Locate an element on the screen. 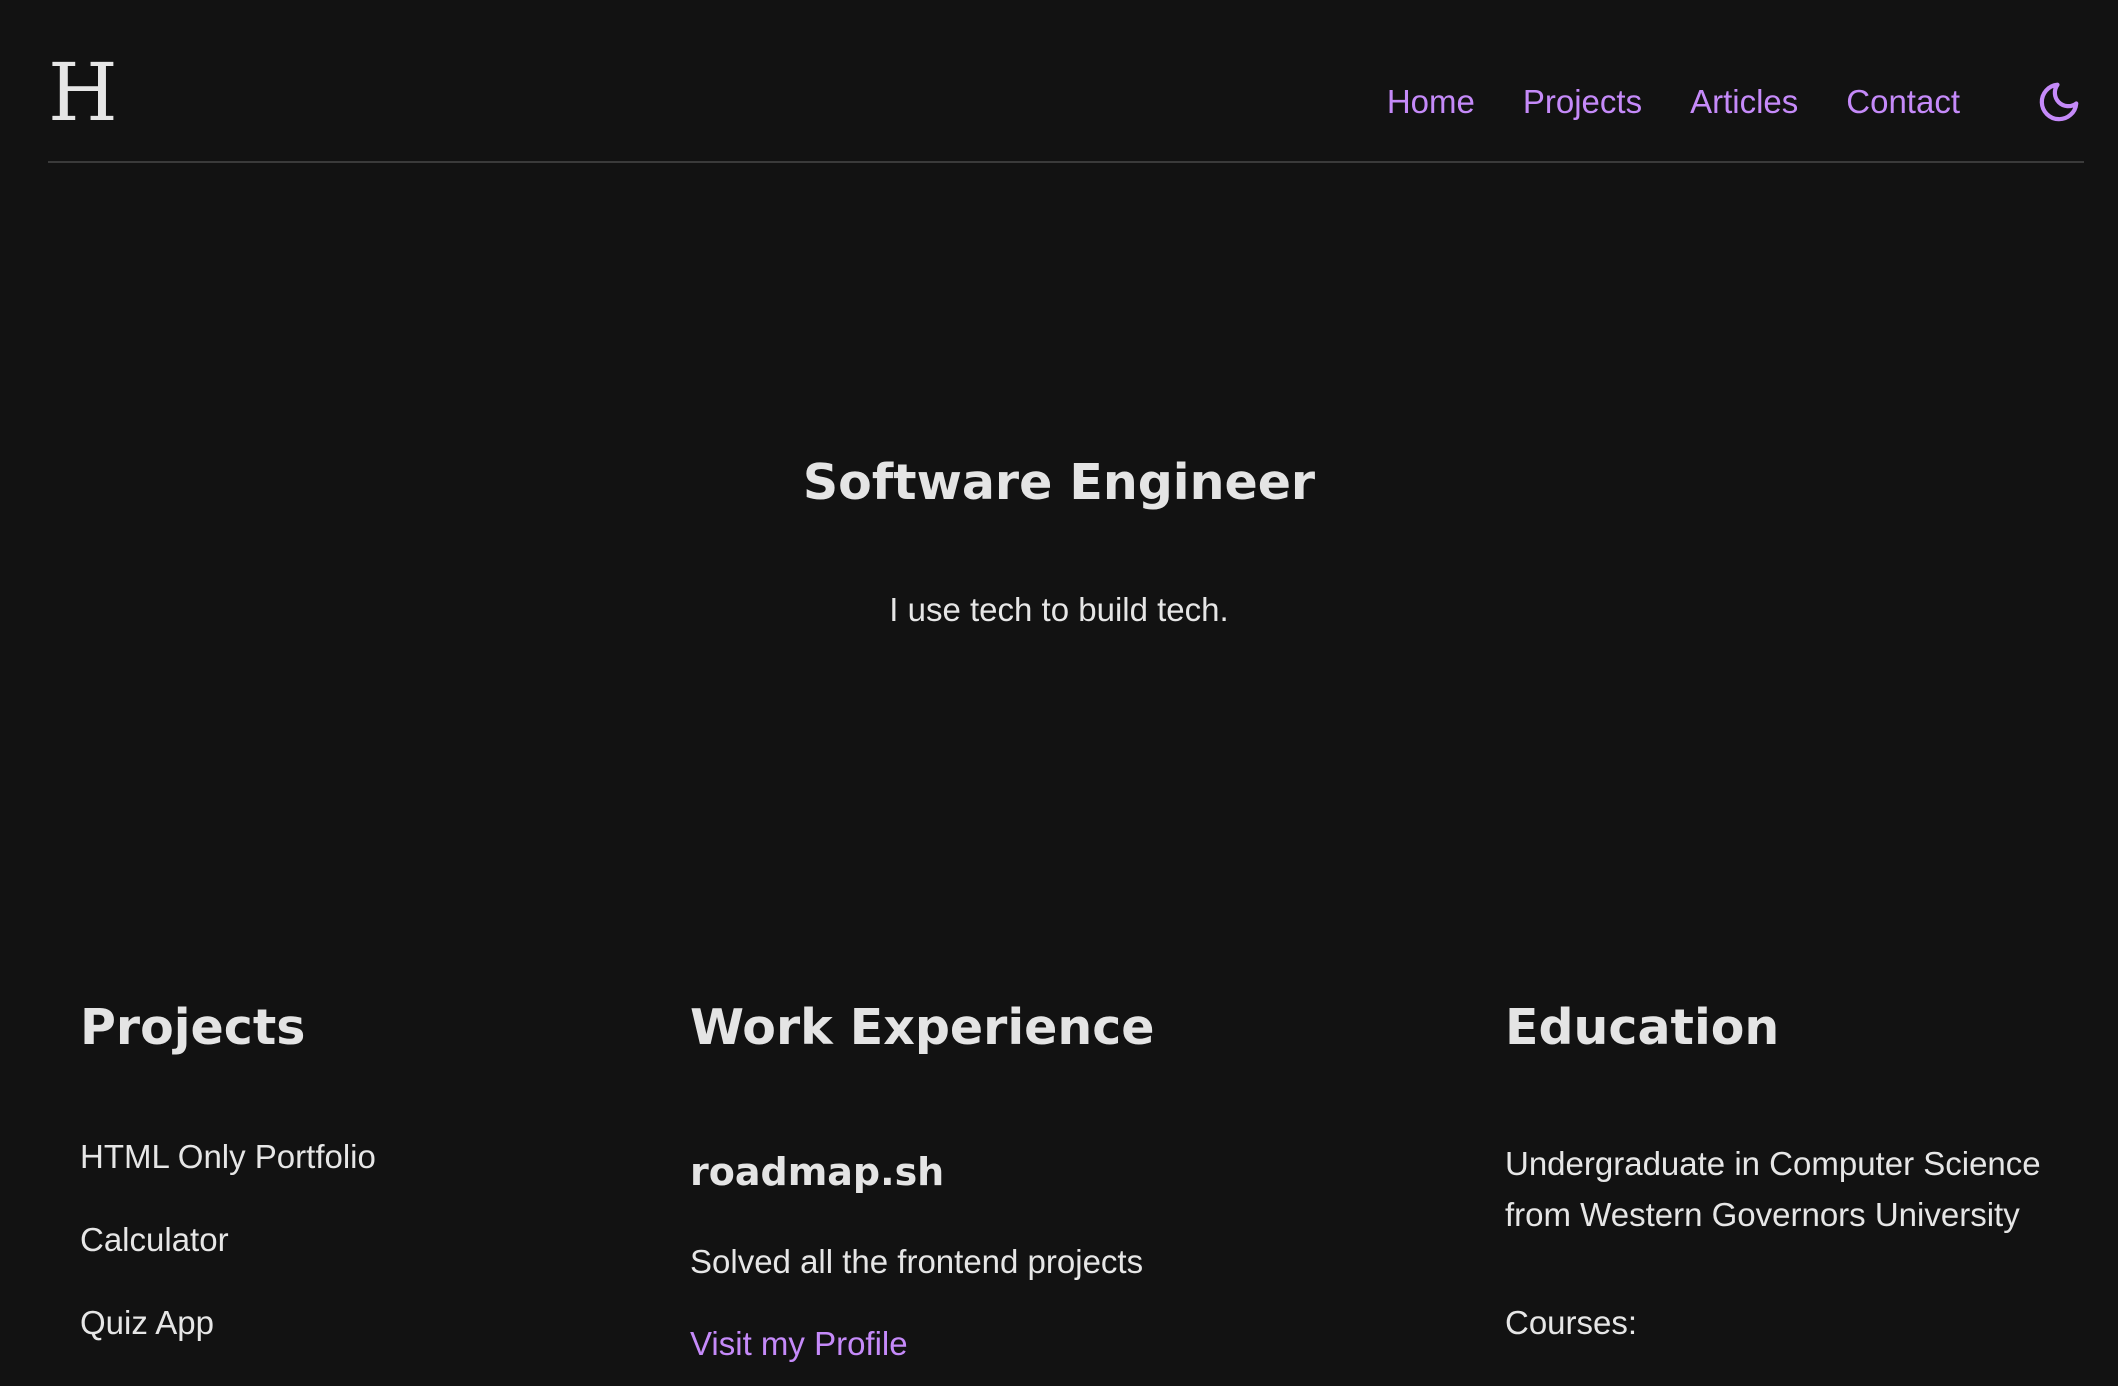 This screenshot has height=1386, width=2118. nav-link-contact: Contact is located at coordinates (1903, 102).